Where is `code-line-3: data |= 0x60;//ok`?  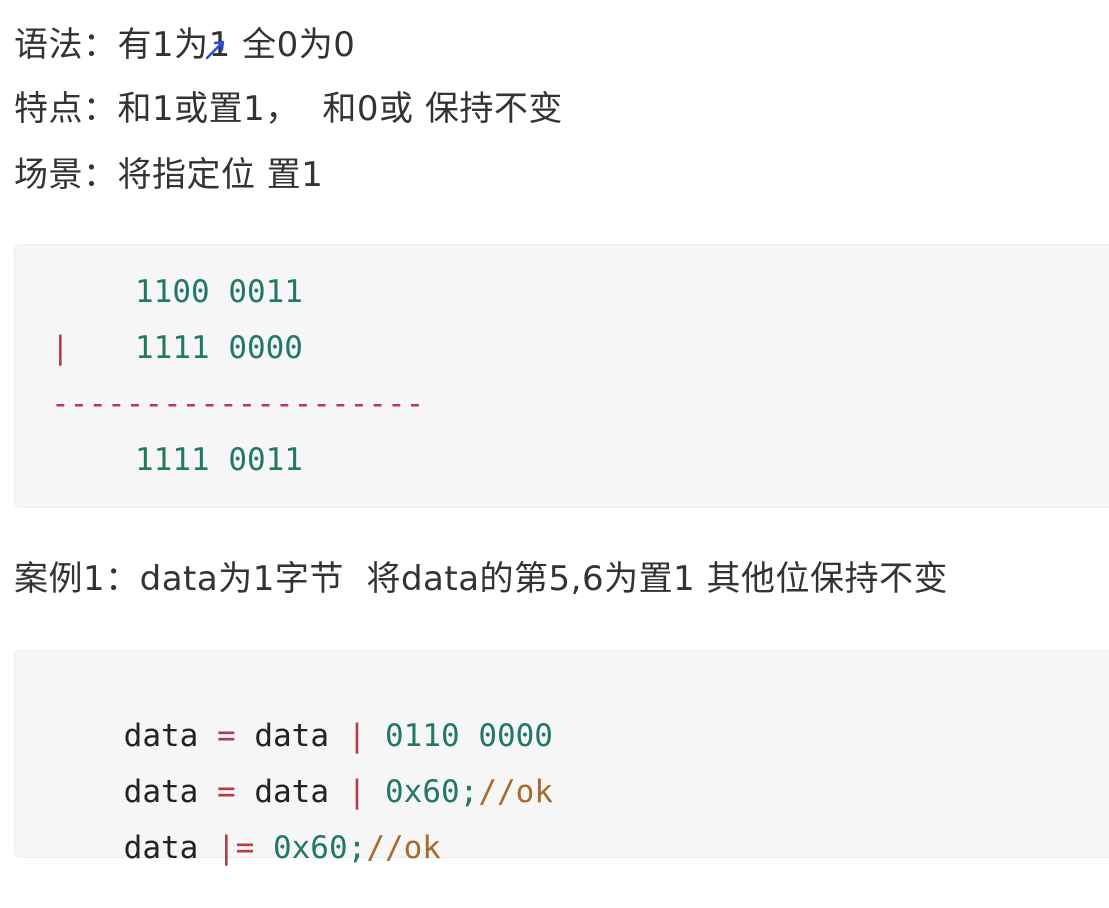
code-line-3: data |= 0x60;//ok is located at coordinates (245, 848).